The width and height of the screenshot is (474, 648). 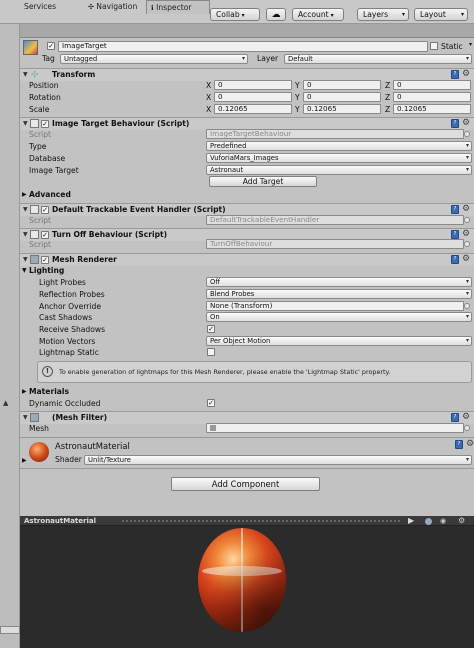 I want to click on light-probes-dropdown: Off ▾, so click(x=339, y=282).